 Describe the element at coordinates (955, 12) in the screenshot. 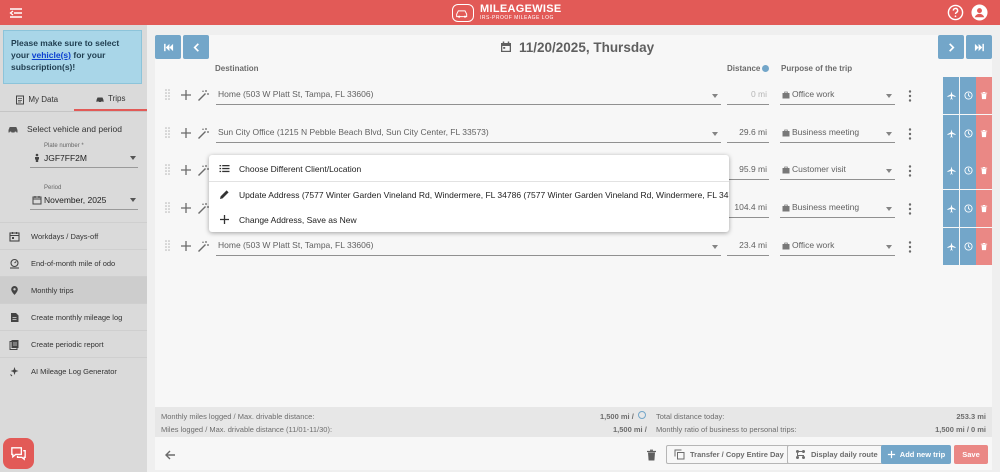

I see `help-icon` at that location.